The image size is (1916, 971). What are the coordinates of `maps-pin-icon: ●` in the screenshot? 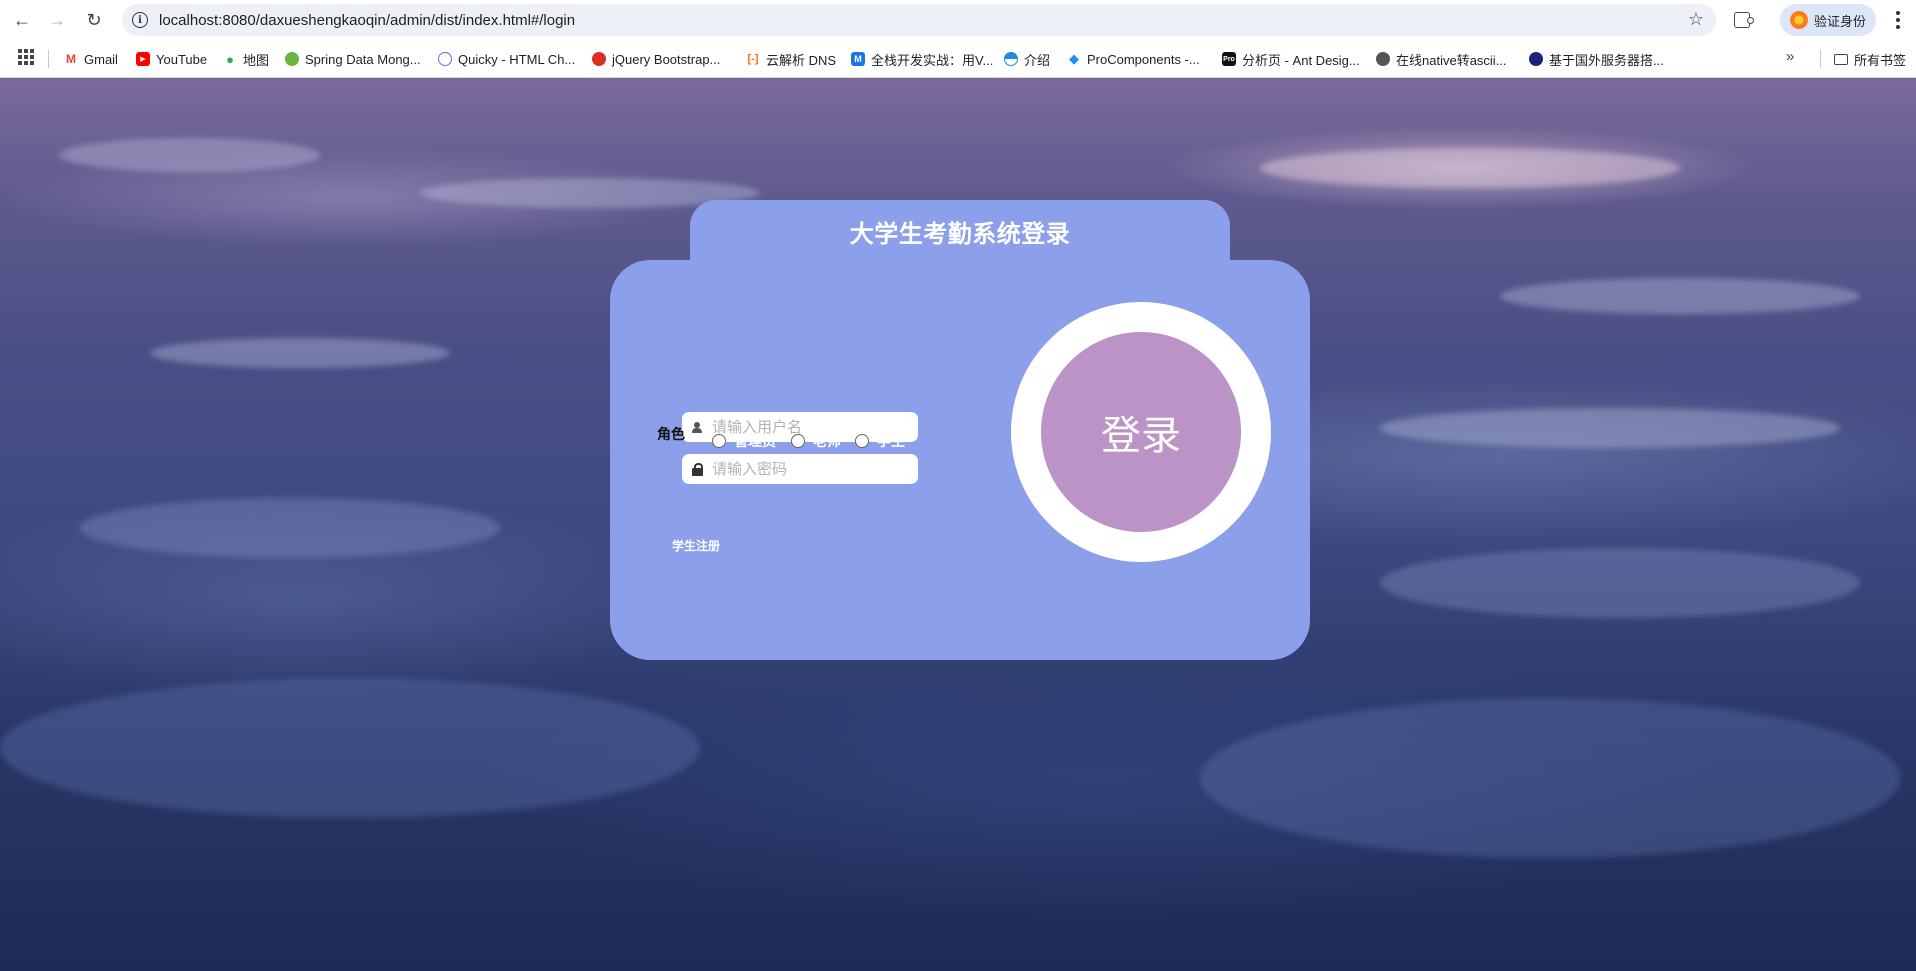 It's located at (230, 59).